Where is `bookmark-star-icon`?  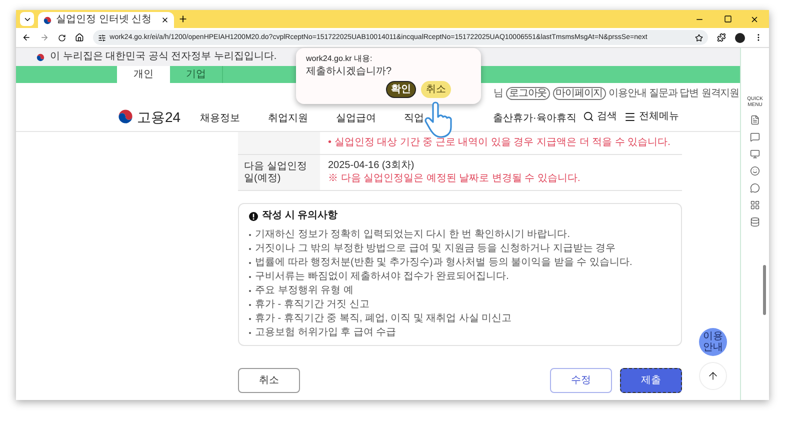
bookmark-star-icon is located at coordinates (699, 38).